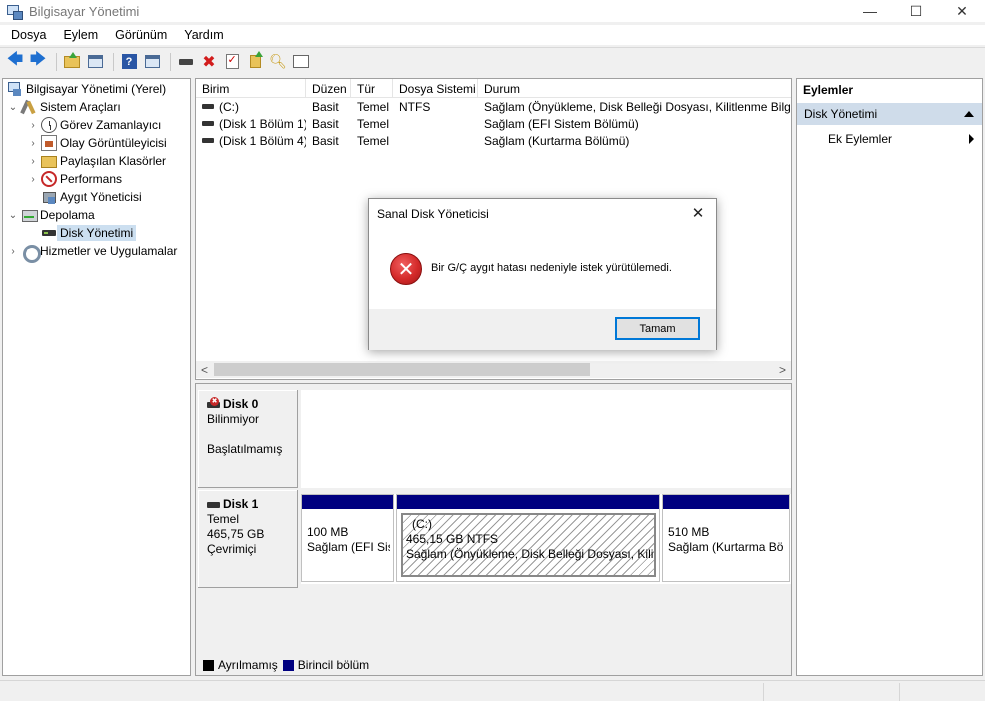 The width and height of the screenshot is (985, 701). I want to click on ok-button: Tamam, so click(657, 328).